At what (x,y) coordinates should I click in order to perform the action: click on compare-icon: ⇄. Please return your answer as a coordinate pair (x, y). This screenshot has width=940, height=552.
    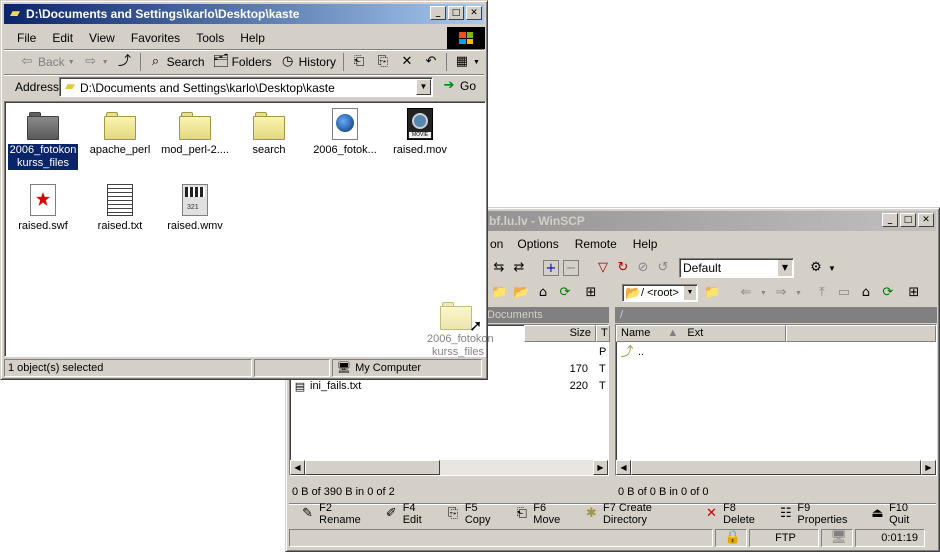
    Looking at the image, I should click on (519, 268).